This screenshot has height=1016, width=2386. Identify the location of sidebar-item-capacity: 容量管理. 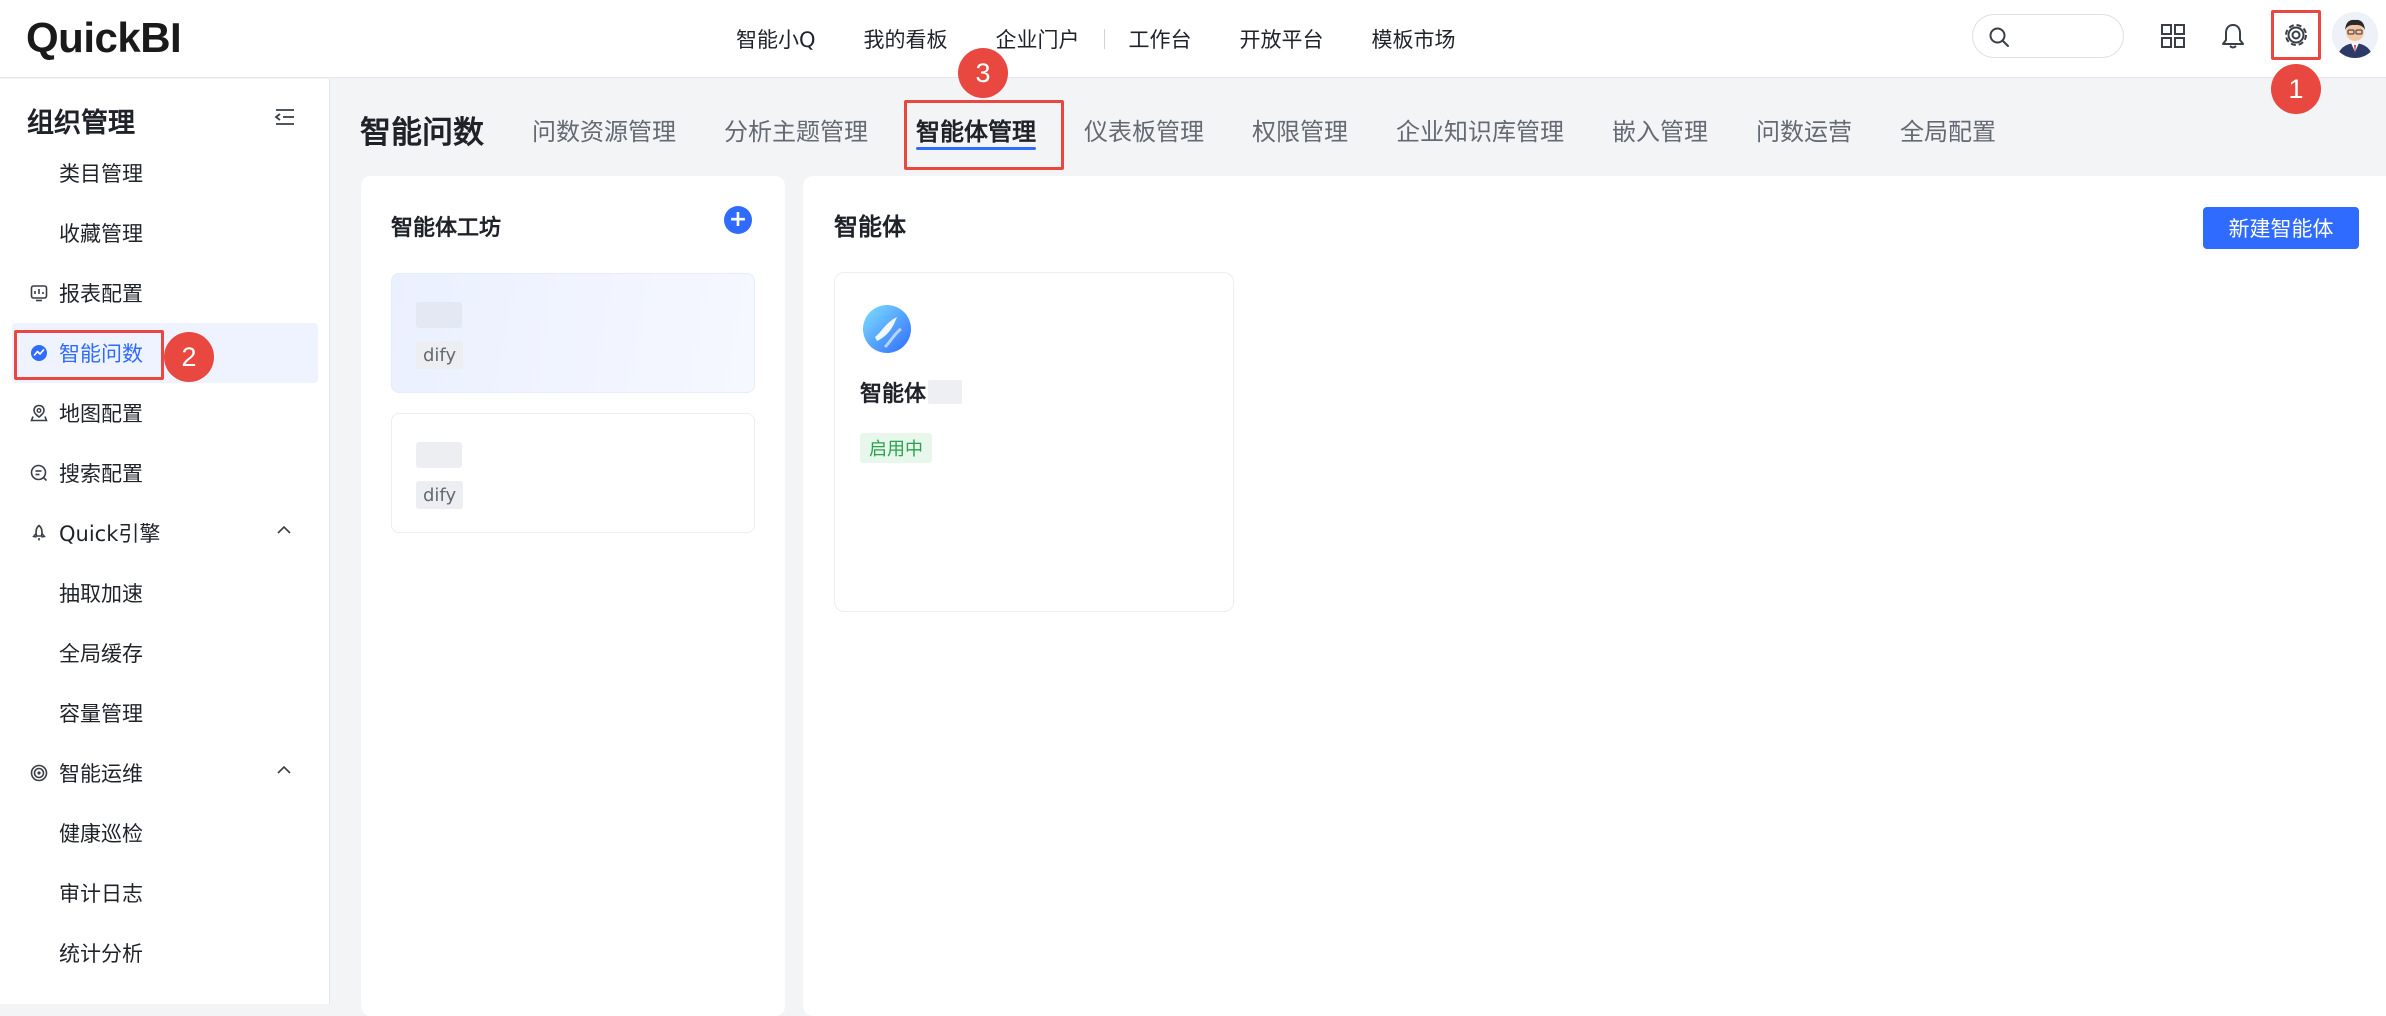
(165, 713).